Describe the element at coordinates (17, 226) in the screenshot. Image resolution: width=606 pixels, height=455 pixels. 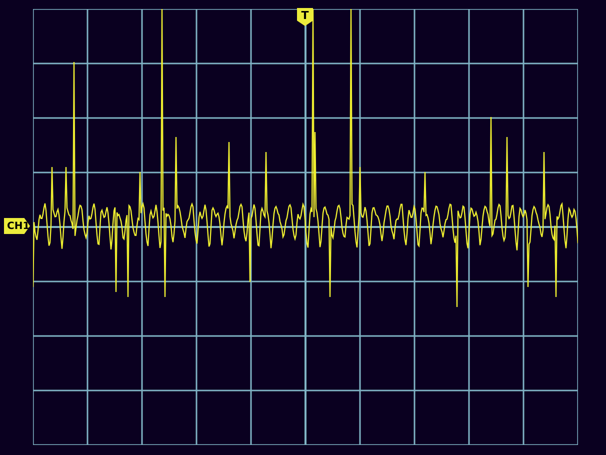
I see `channel-marker: CH1` at that location.